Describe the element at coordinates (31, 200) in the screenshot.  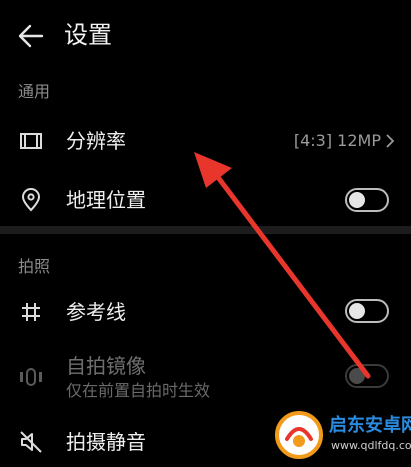
I see `location-pin-icon` at that location.